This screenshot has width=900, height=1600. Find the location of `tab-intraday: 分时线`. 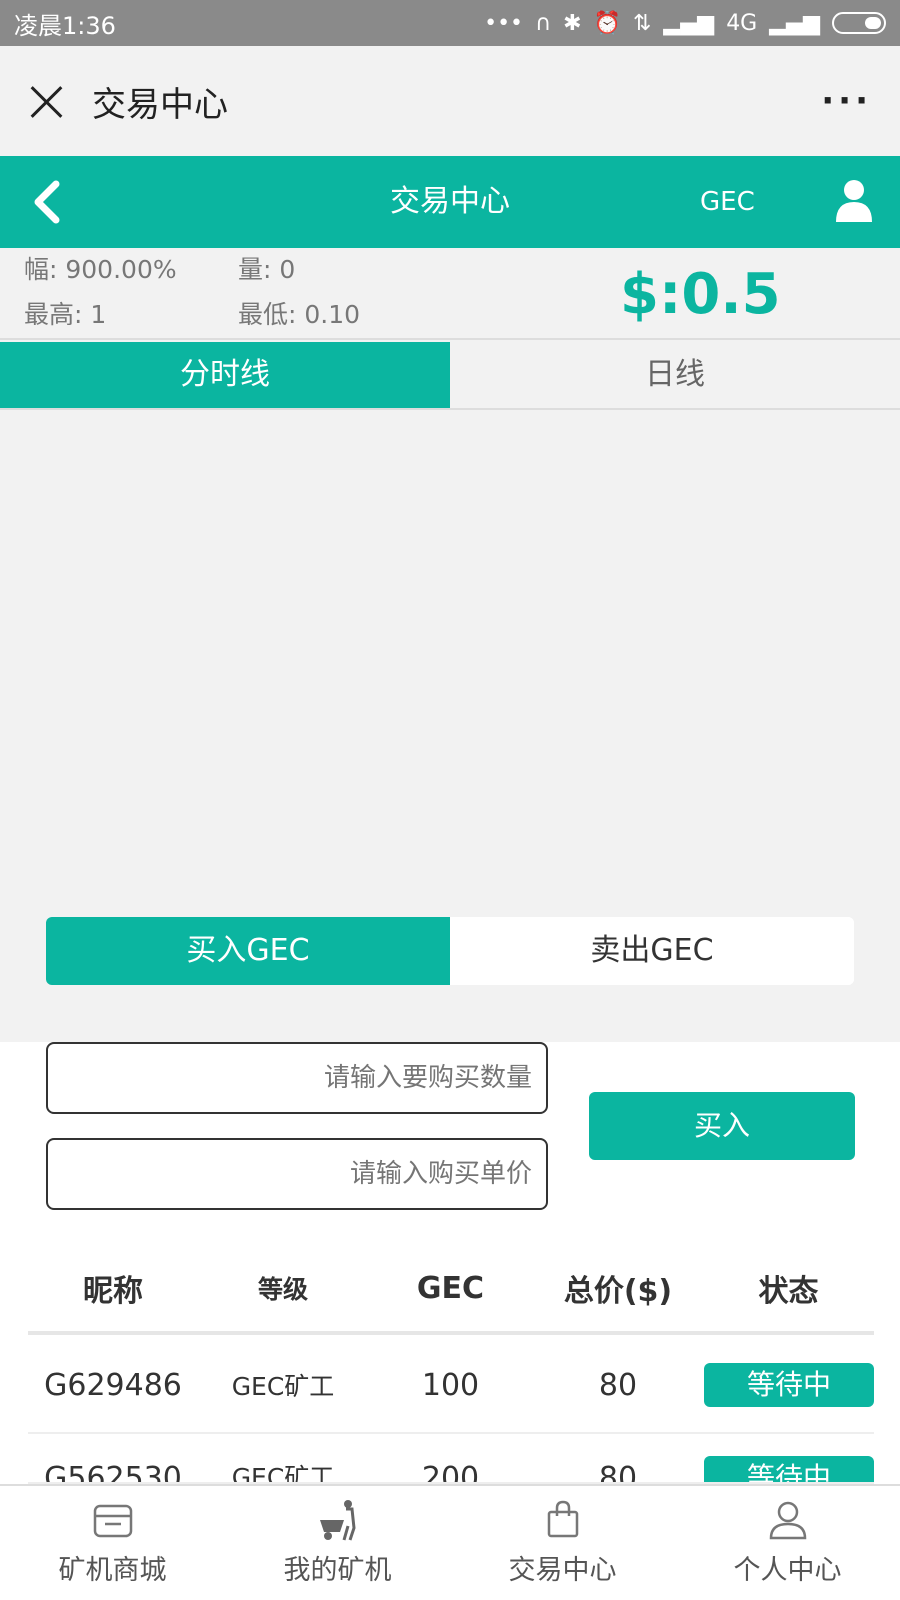

tab-intraday: 分时线 is located at coordinates (225, 375).